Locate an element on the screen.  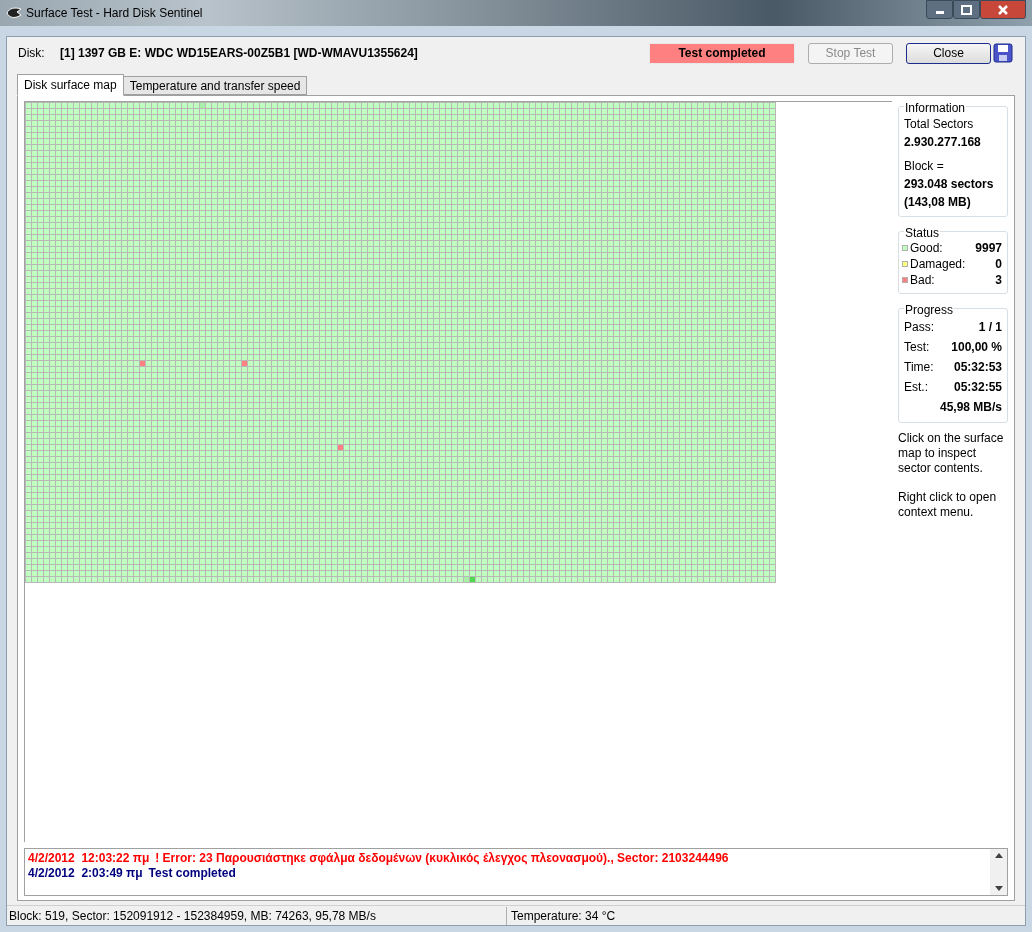
status-count: 3 is located at coordinates (998, 280).